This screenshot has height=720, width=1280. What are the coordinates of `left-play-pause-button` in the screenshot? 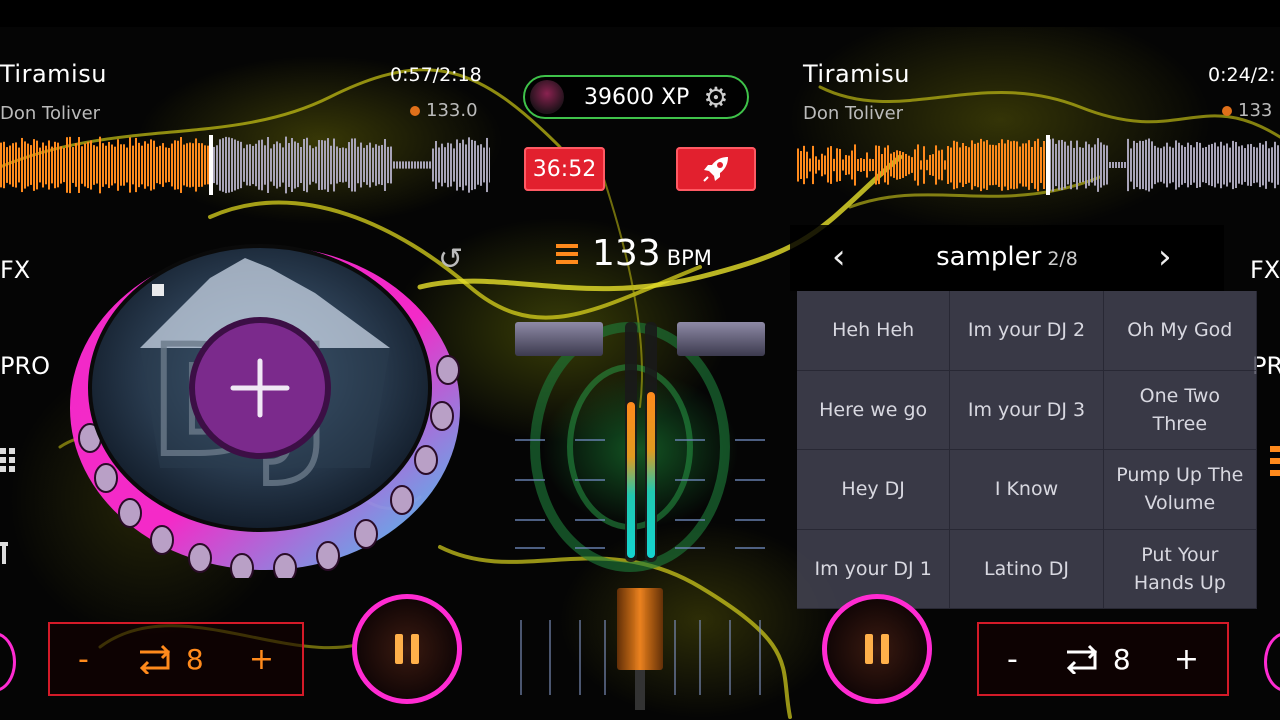 It's located at (407, 649).